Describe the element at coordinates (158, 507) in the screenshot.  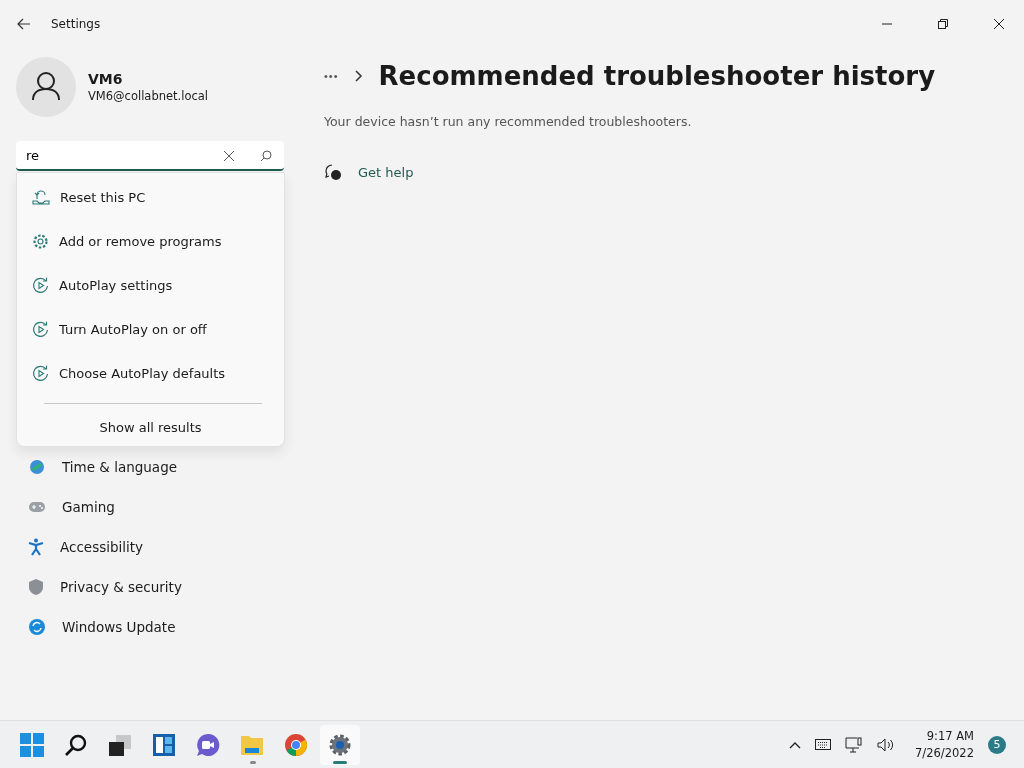
I see `nav-item: Gaming` at that location.